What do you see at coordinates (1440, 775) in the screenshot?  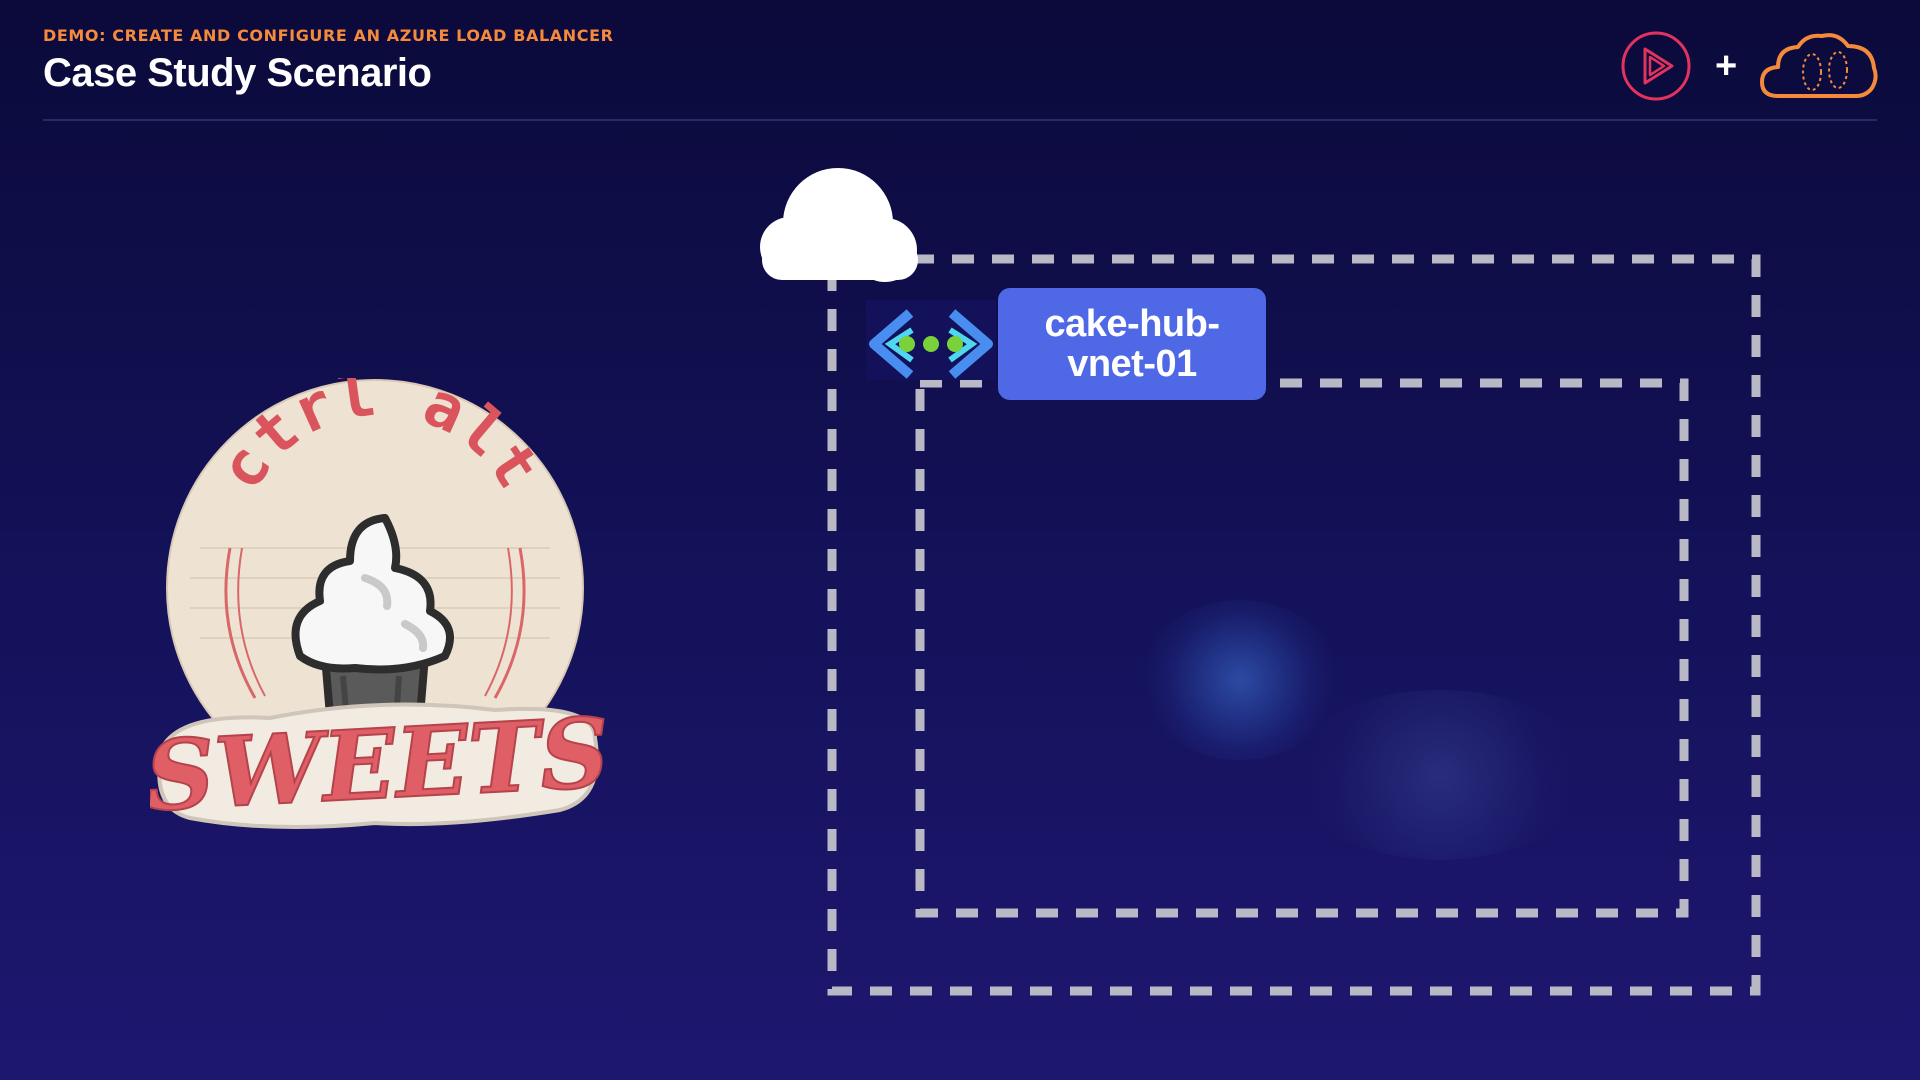 I see `blurred-resource` at bounding box center [1440, 775].